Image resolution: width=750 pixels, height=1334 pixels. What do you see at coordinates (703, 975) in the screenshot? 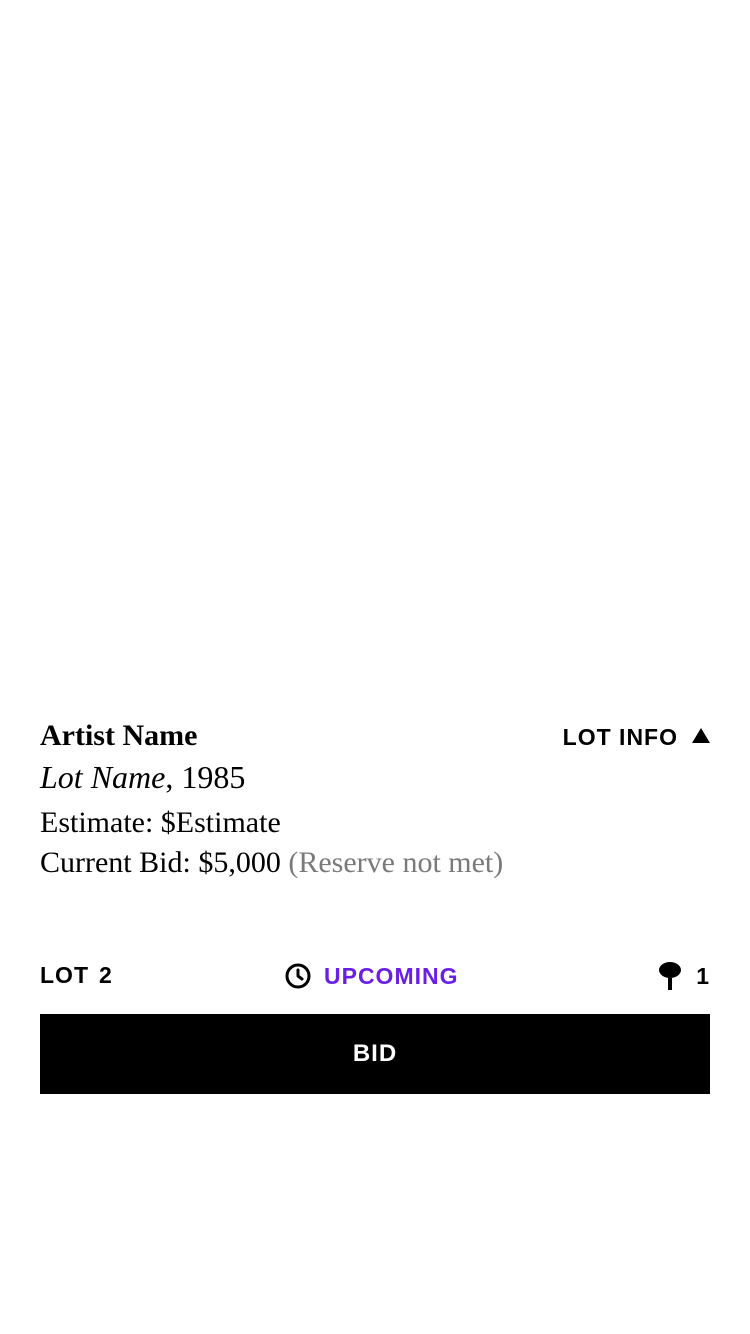
I see `bid-count-value: 1` at bounding box center [703, 975].